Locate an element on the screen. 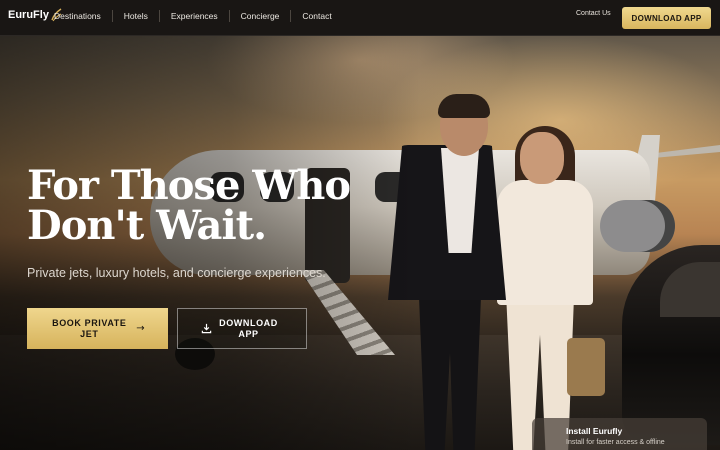  arrow-right-icon: → is located at coordinates (140, 328).